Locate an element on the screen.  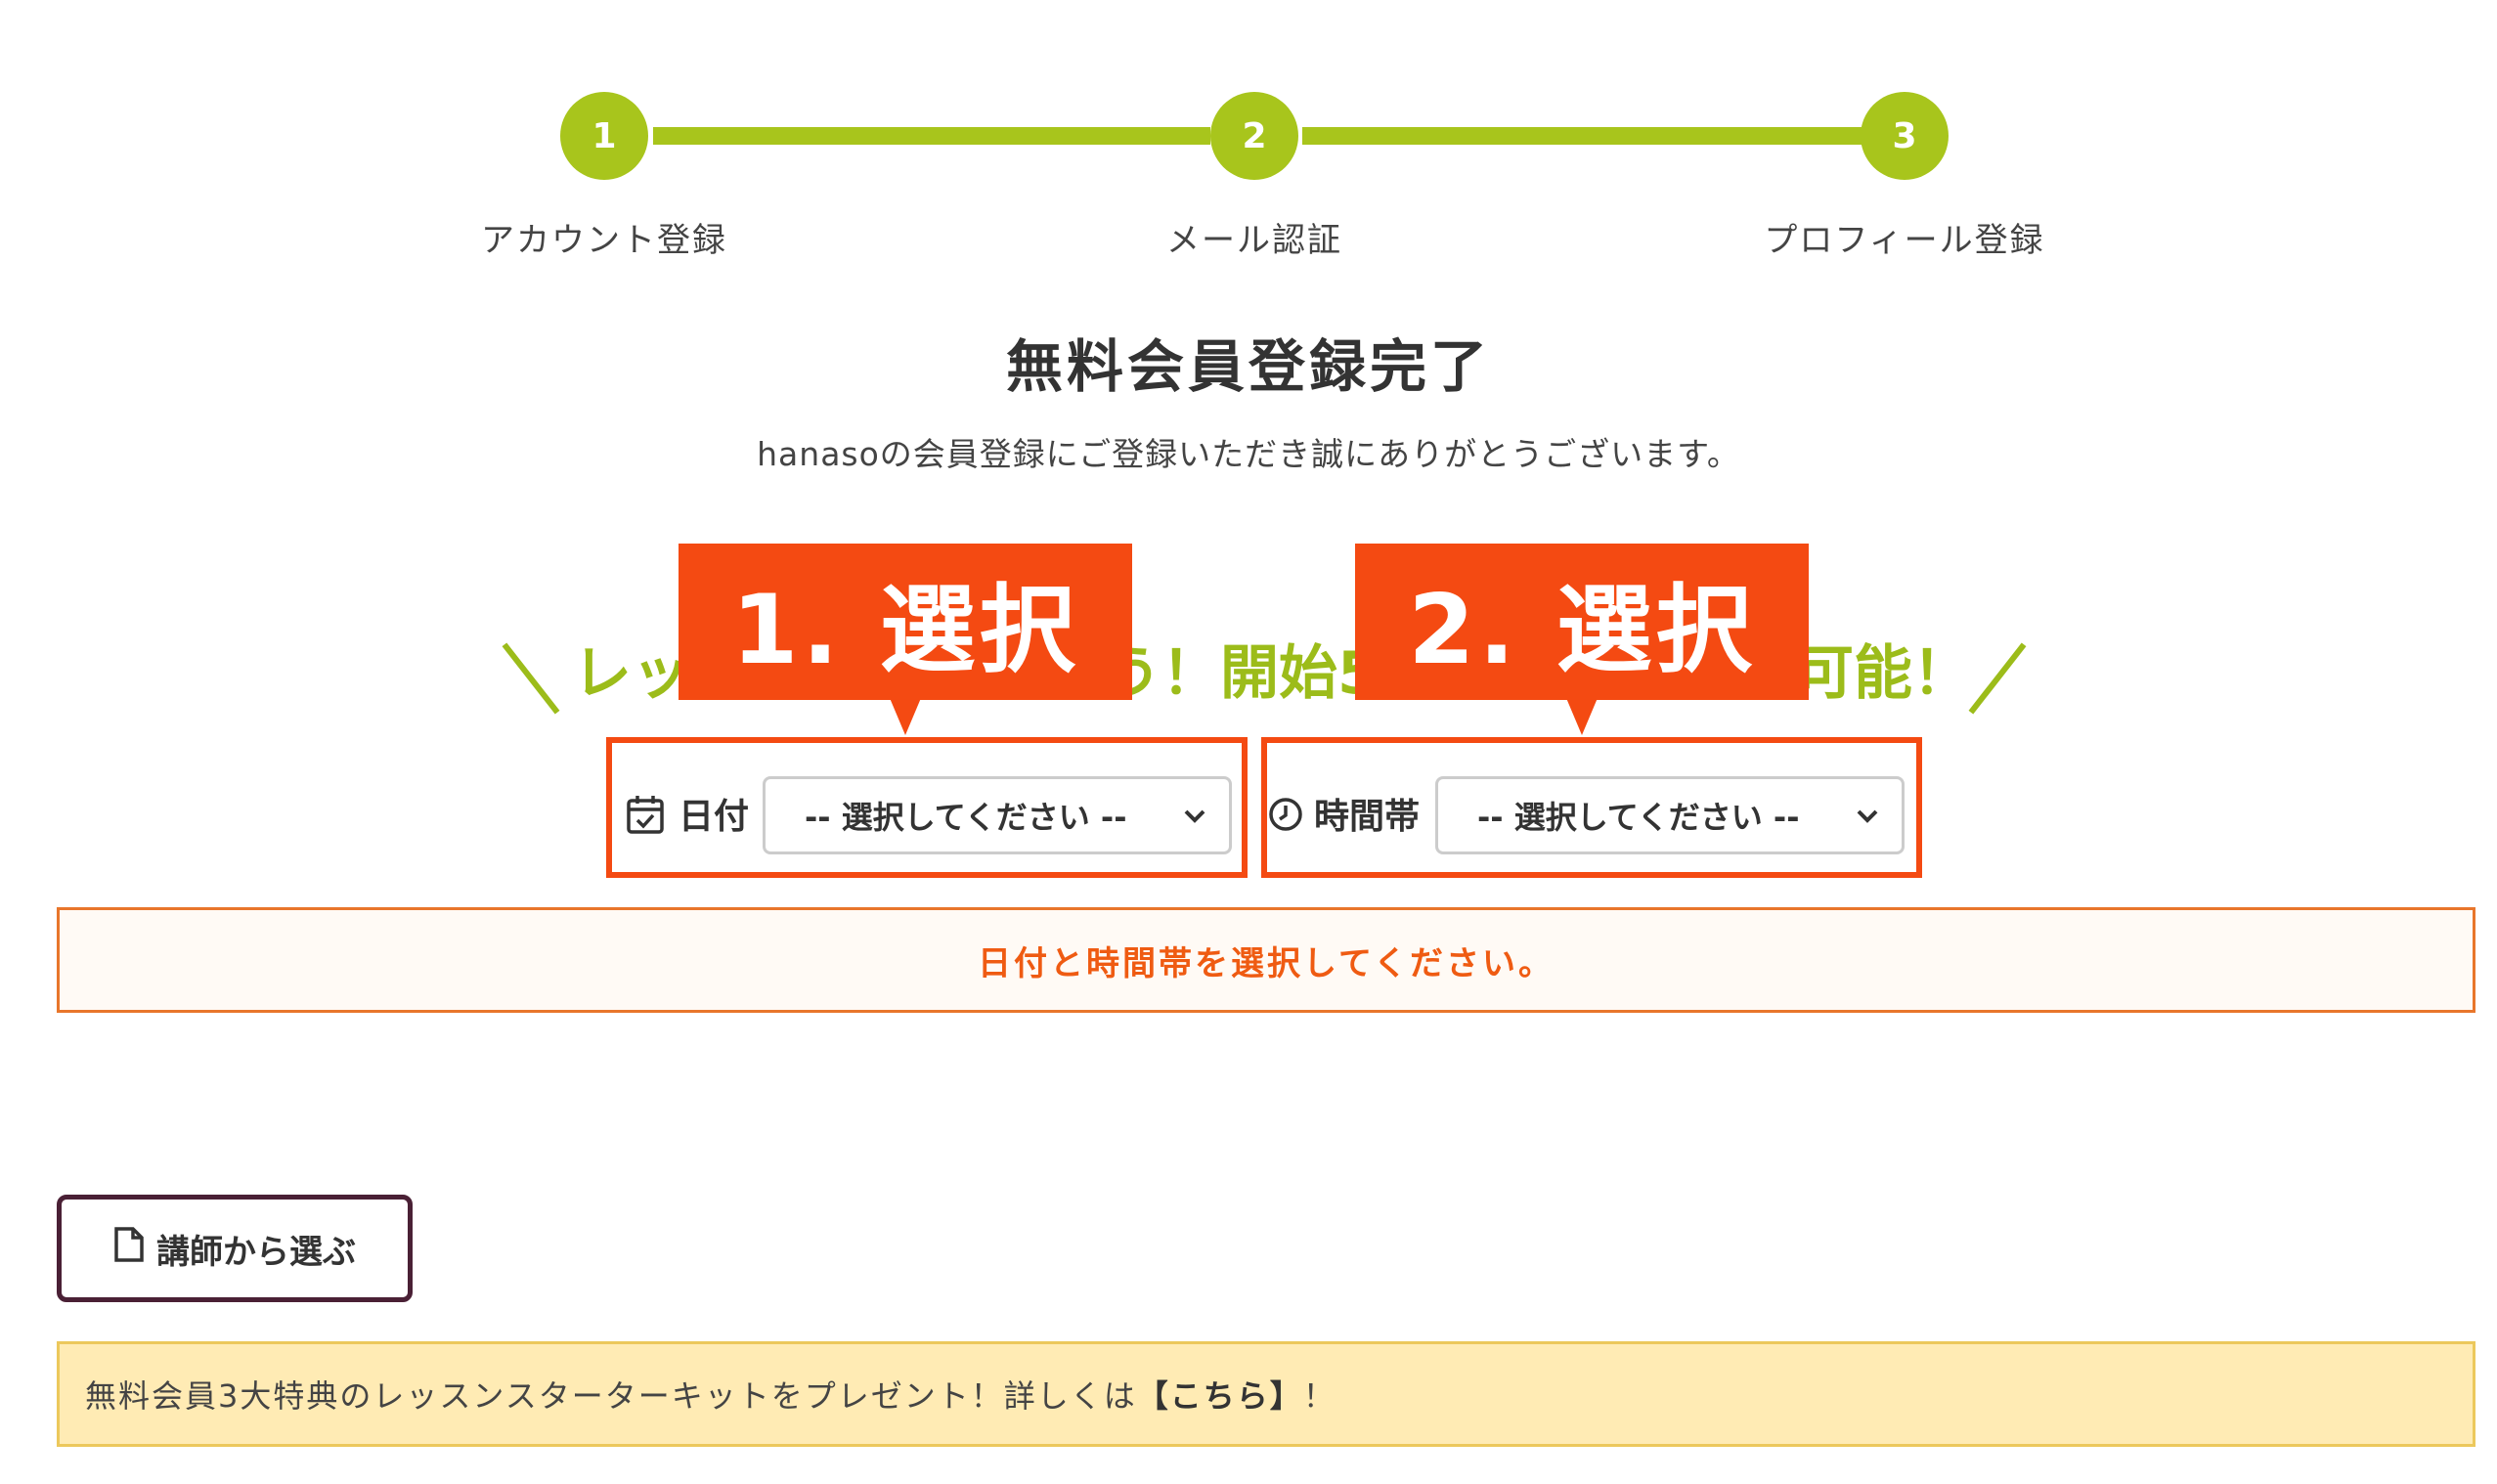
error-message-box: 日付と時間帯を選択してください。 is located at coordinates (1266, 960).